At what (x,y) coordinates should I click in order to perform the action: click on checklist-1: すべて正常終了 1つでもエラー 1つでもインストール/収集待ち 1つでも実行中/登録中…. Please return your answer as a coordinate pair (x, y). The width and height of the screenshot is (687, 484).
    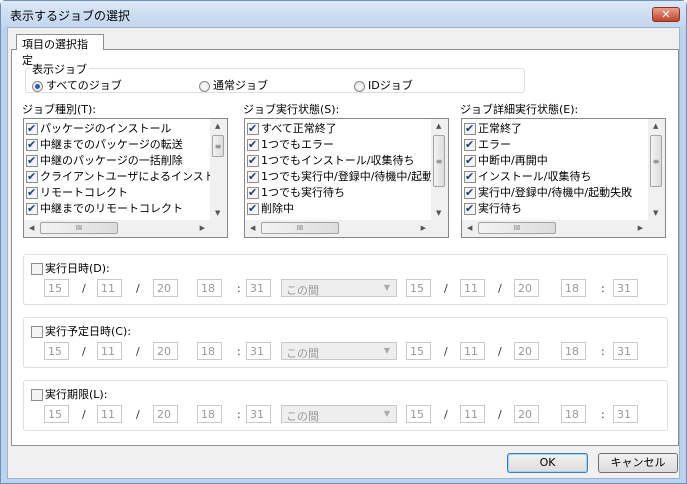
    Looking at the image, I should click on (346, 178).